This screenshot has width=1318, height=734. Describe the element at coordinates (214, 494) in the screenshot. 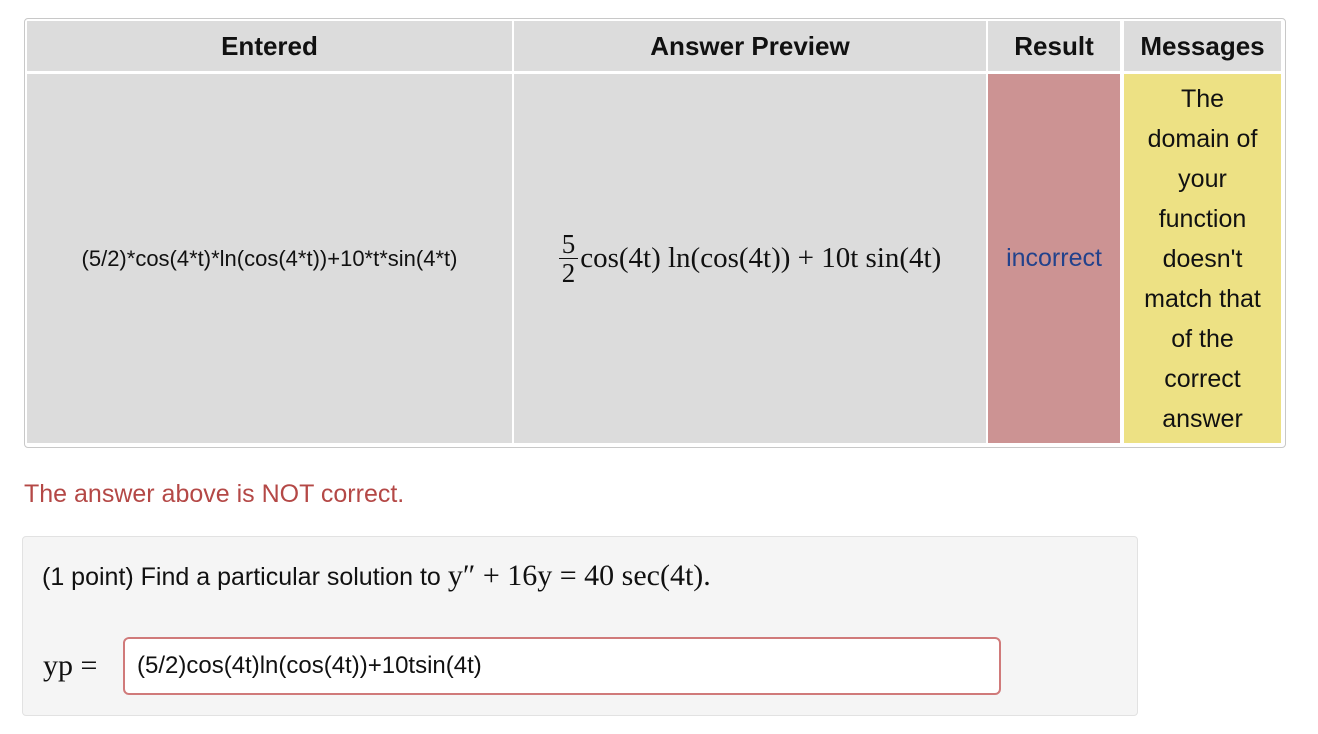

I see `status-message: The answer above is NOT correct.` at that location.